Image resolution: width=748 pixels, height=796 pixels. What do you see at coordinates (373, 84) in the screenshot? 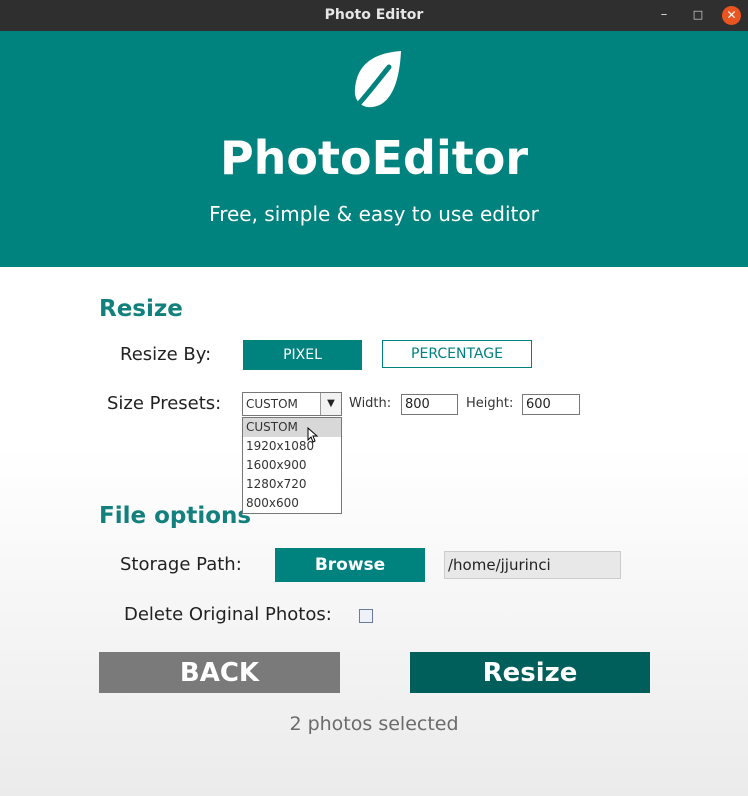
I see `leaf-icon` at bounding box center [373, 84].